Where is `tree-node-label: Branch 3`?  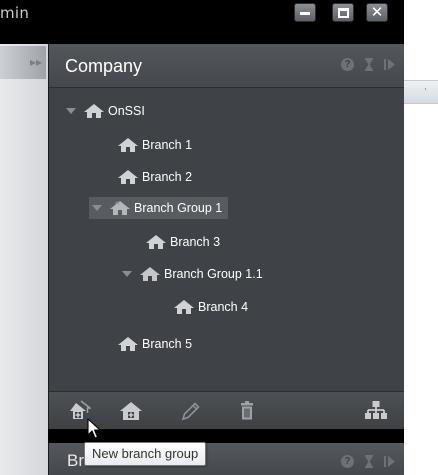
tree-node-label: Branch 3 is located at coordinates (195, 242).